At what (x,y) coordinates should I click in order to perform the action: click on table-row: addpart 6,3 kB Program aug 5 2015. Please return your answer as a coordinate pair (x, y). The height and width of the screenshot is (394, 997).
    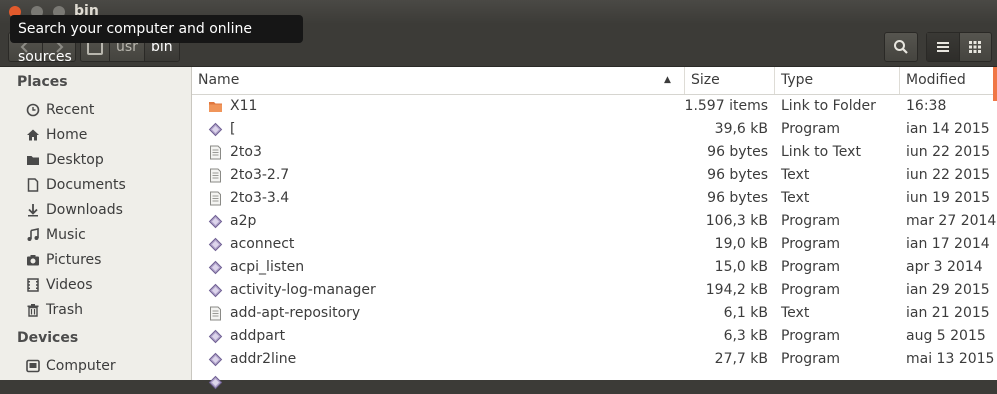
    Looking at the image, I should click on (594, 336).